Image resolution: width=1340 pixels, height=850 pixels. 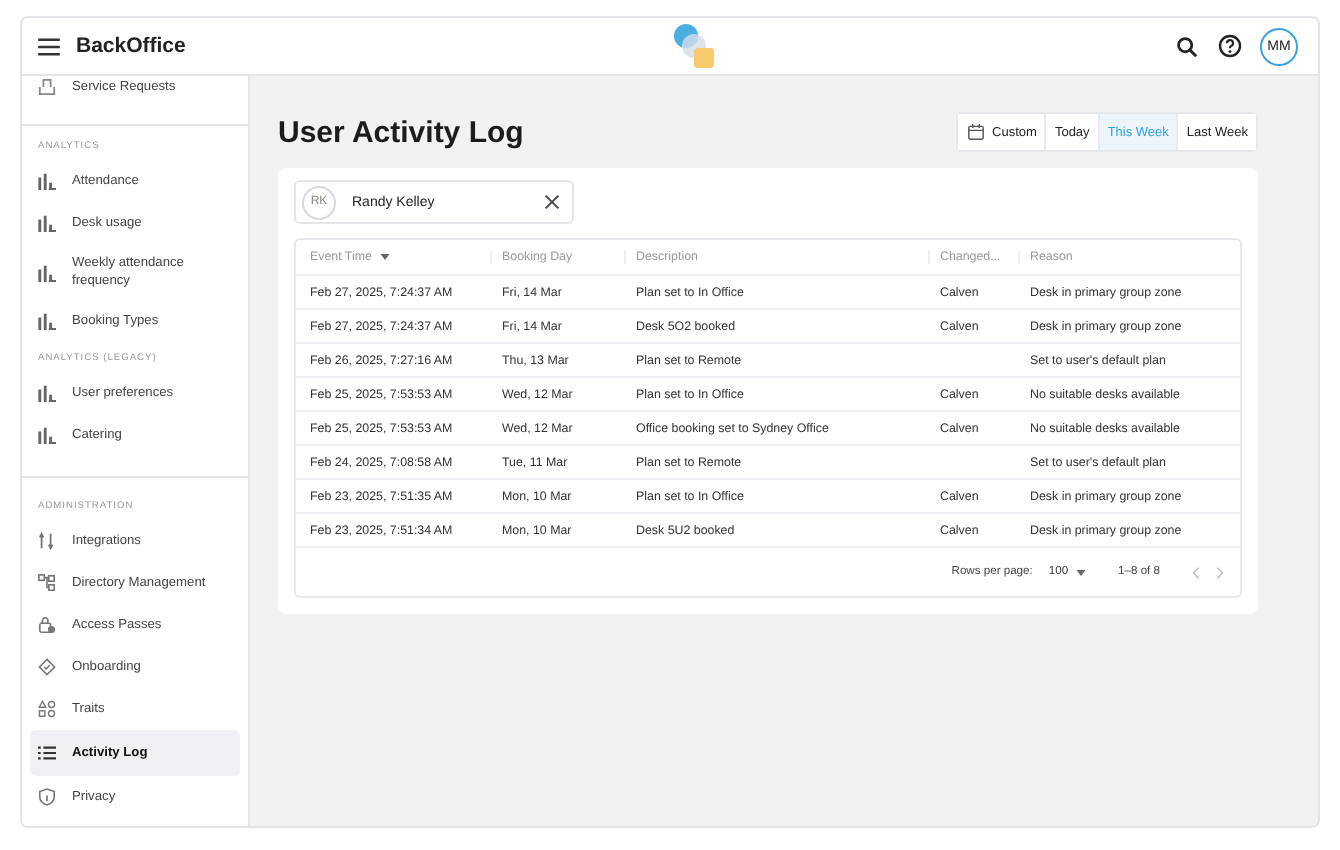 What do you see at coordinates (47, 583) in the screenshot?
I see `hierarchy-icon` at bounding box center [47, 583].